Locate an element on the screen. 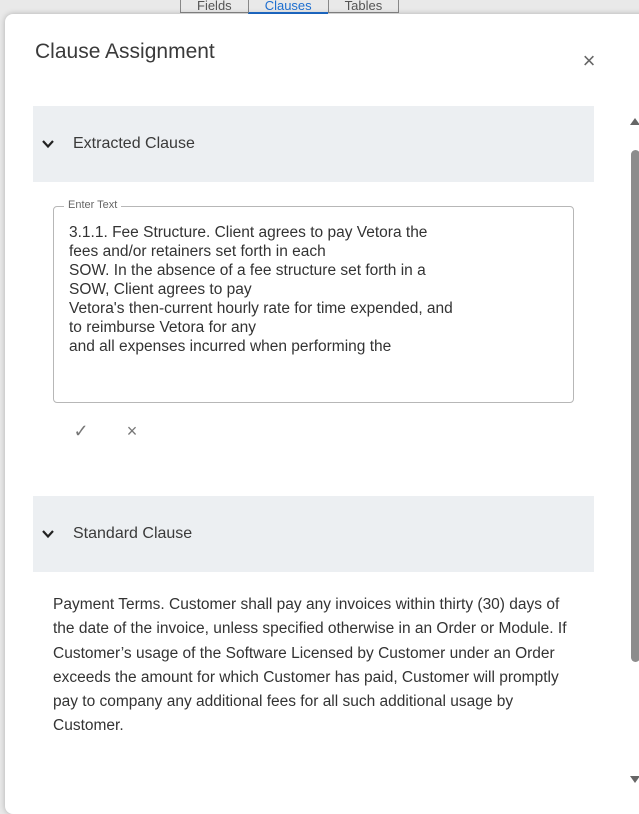 The height and width of the screenshot is (814, 639). vertical-scrollbar is located at coordinates (632, 464).